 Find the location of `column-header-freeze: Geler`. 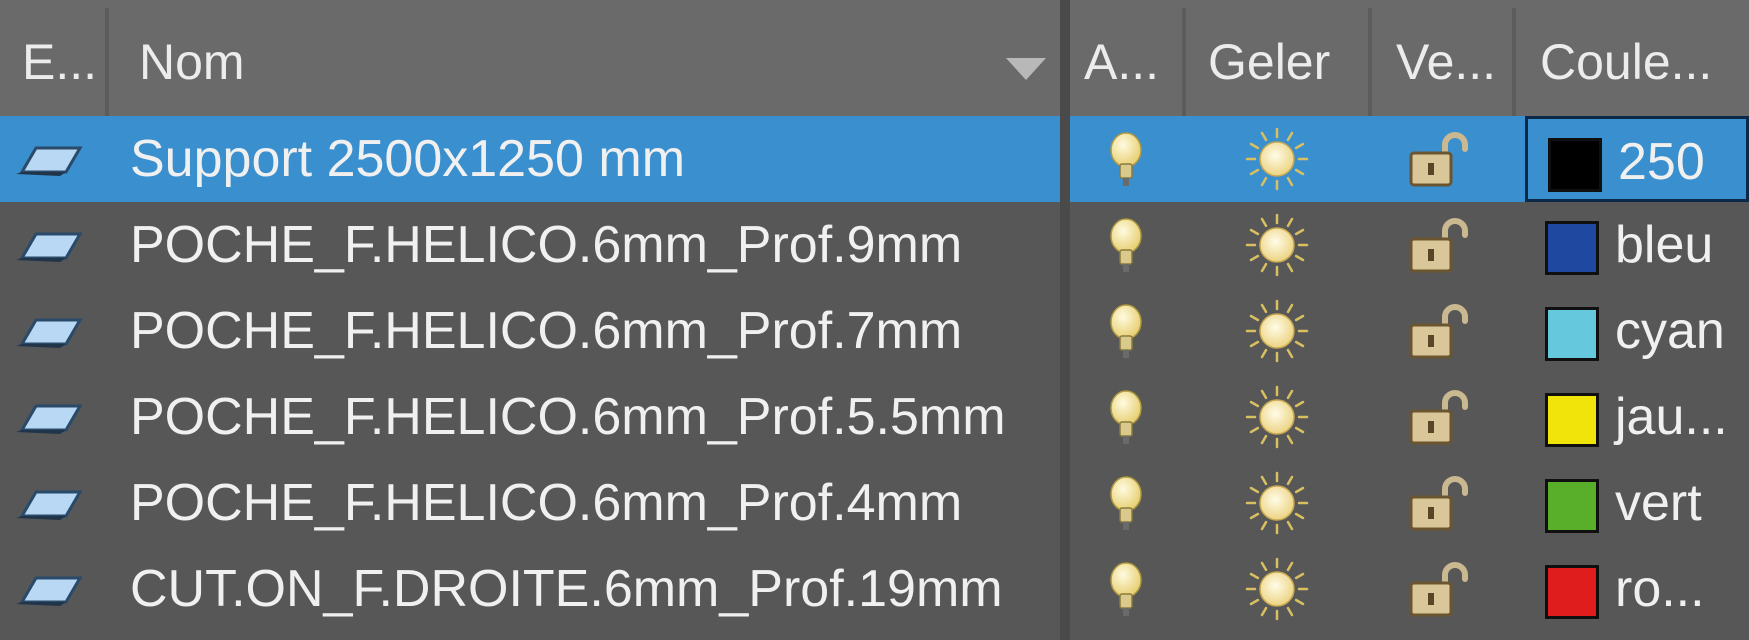

column-header-freeze: Geler is located at coordinates (1277, 62).